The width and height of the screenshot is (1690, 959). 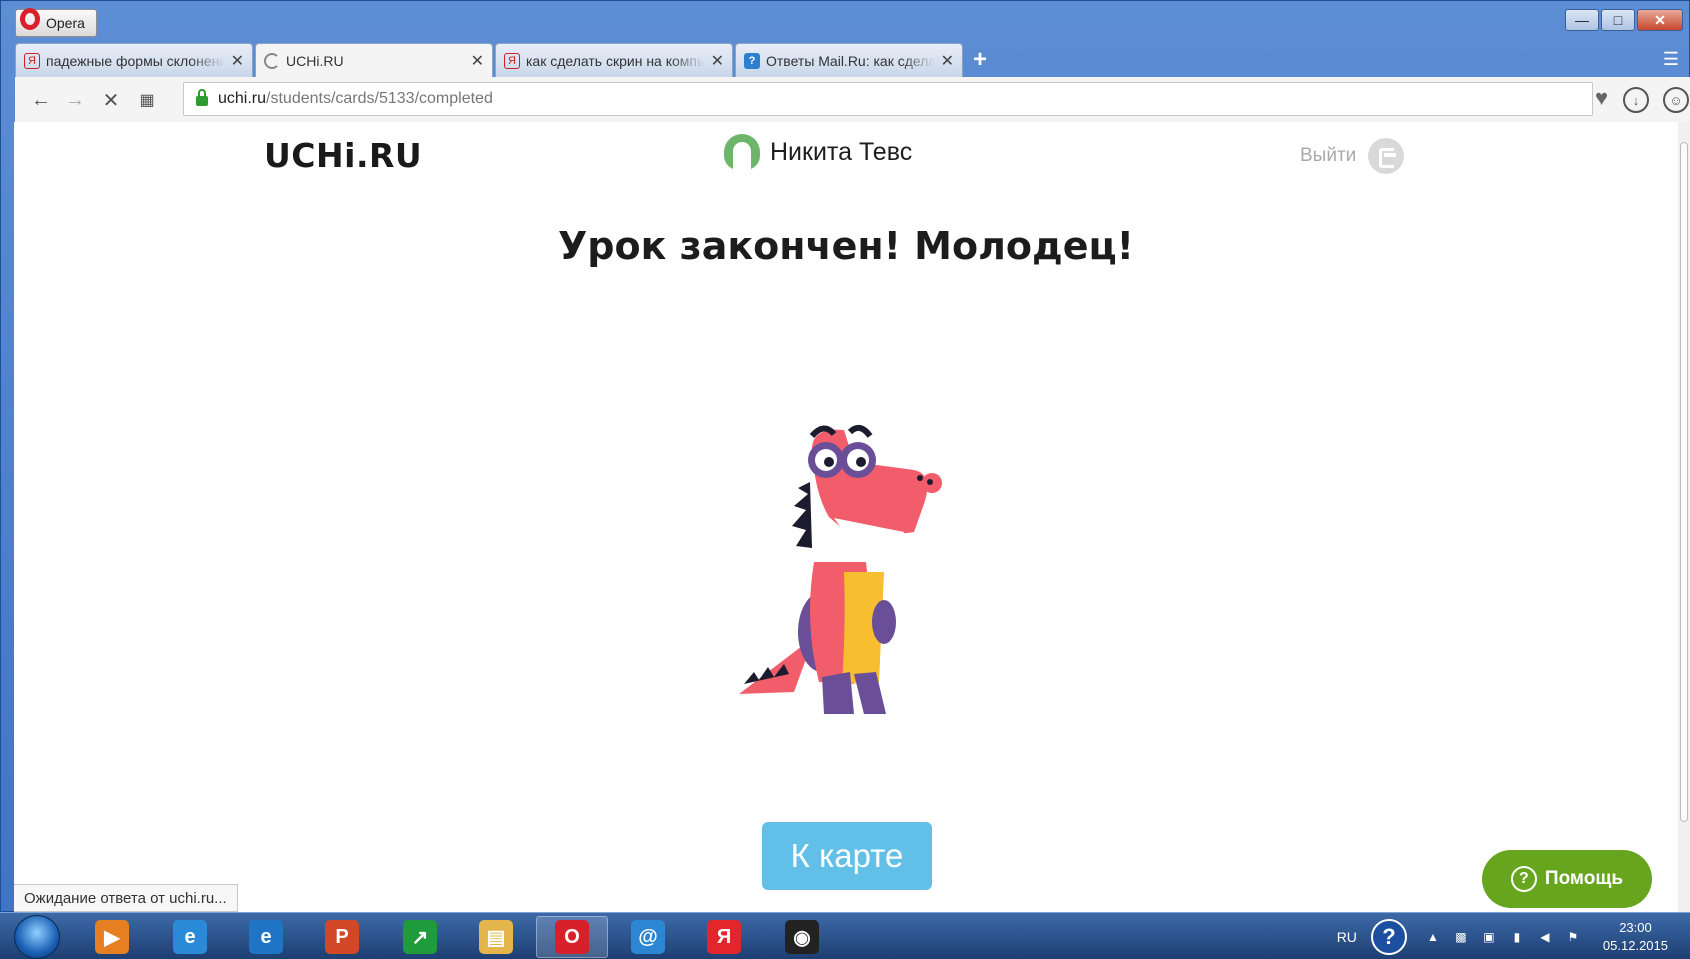 What do you see at coordinates (980, 60) in the screenshot?
I see `new-tab-button: +` at bounding box center [980, 60].